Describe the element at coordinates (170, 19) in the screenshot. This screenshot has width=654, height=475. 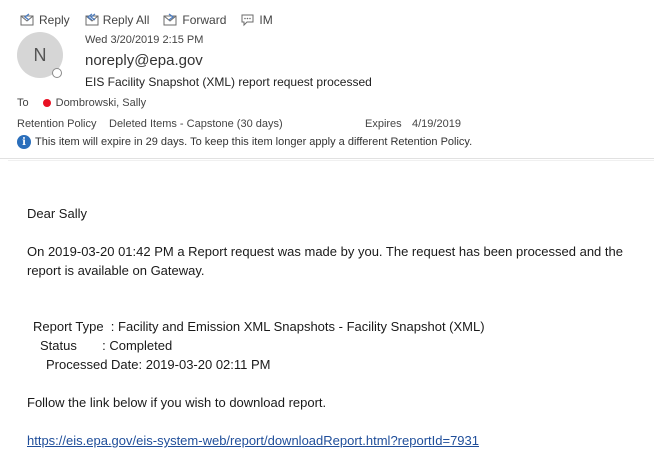
I see `forward-icon` at that location.